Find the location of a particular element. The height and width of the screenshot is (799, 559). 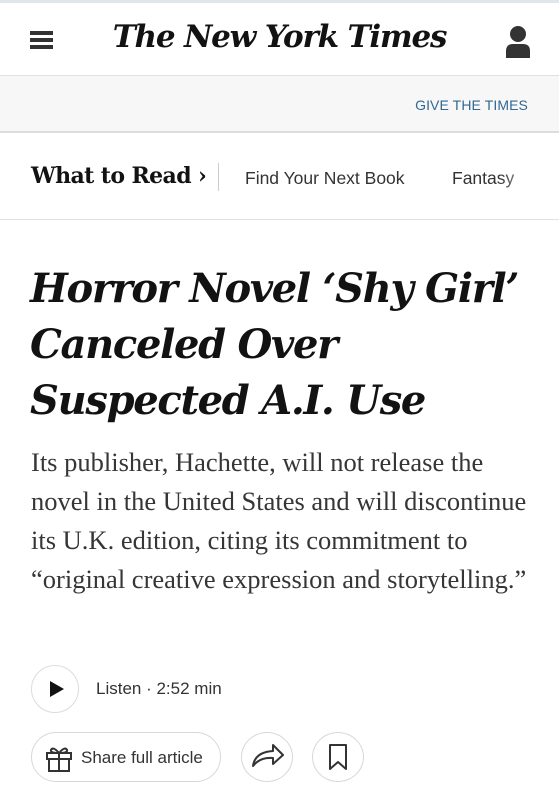

bookmark-icon is located at coordinates (338, 757).